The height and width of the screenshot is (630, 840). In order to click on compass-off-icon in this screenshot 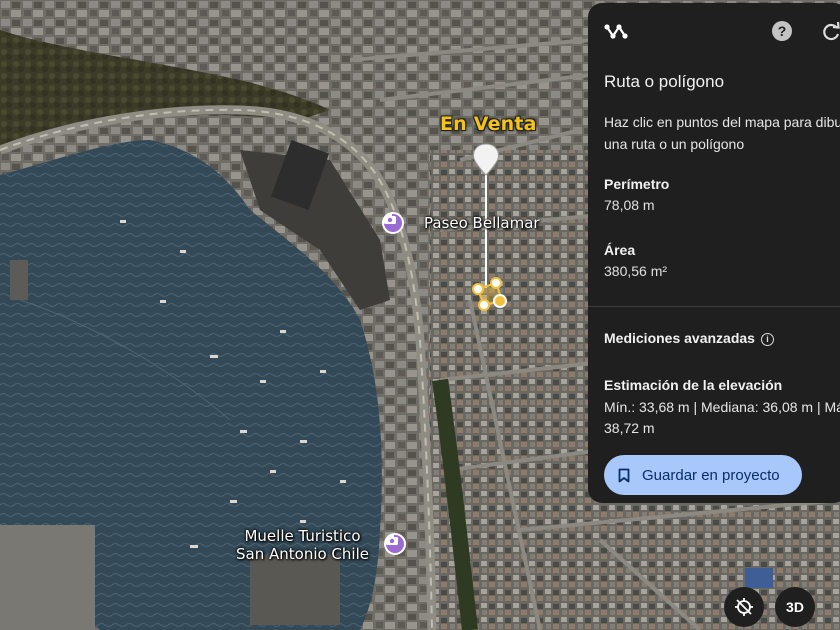, I will do `click(744, 607)`.